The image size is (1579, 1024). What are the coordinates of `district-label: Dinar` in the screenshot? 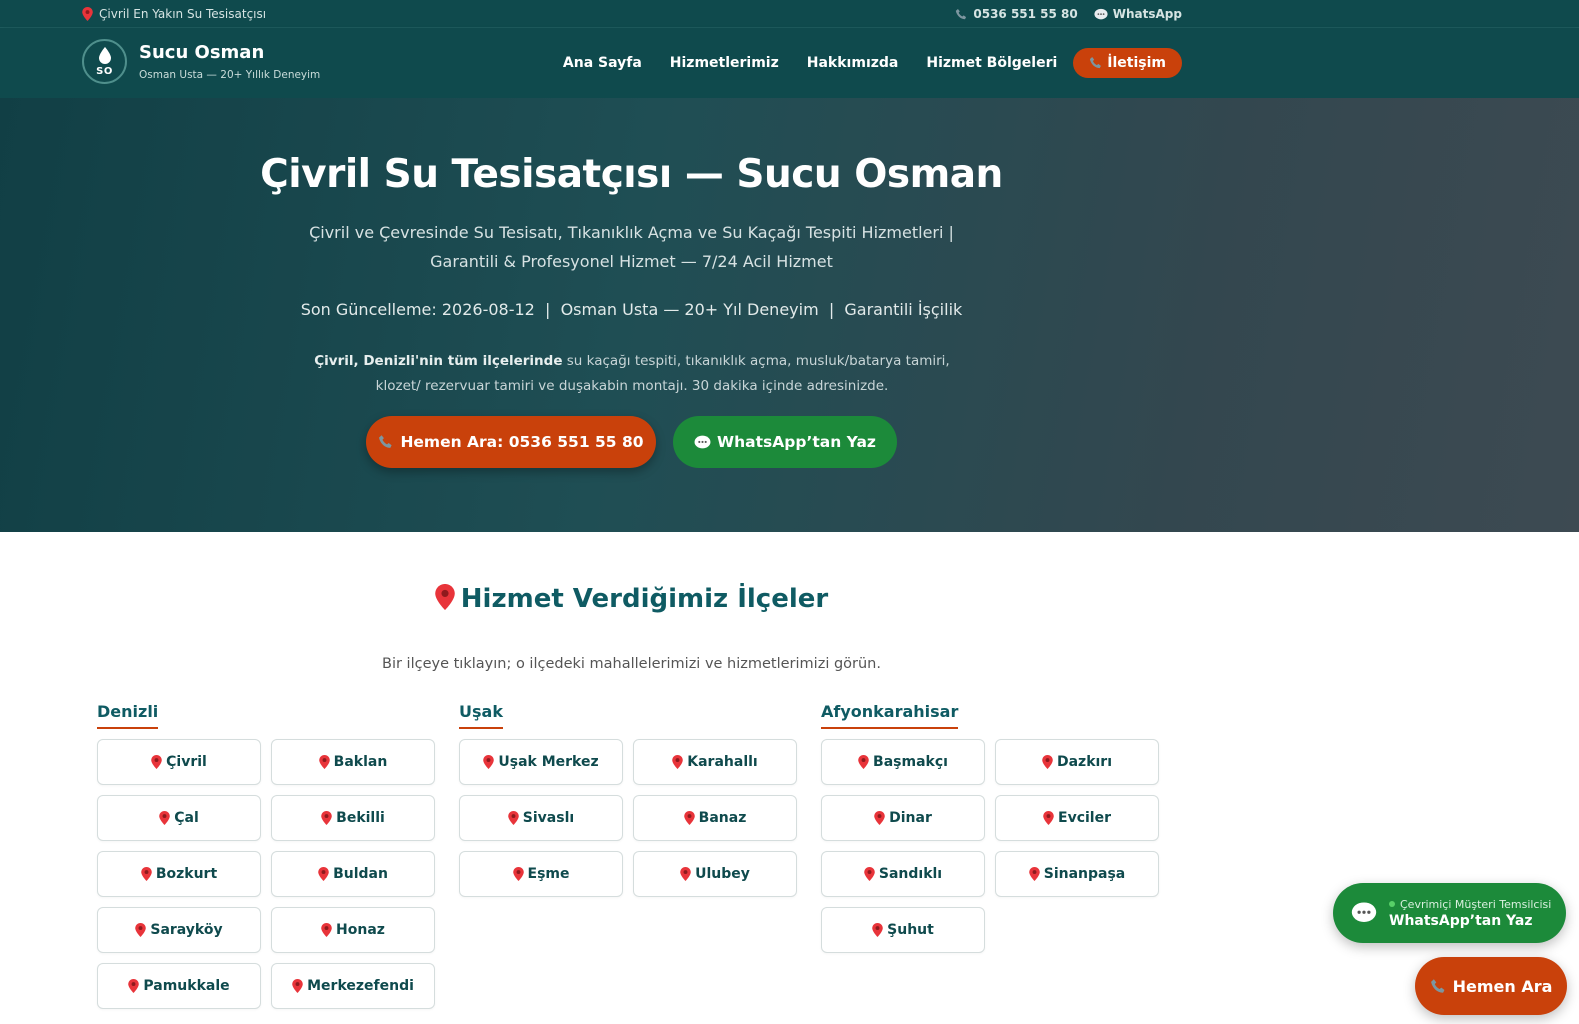 It's located at (910, 818).